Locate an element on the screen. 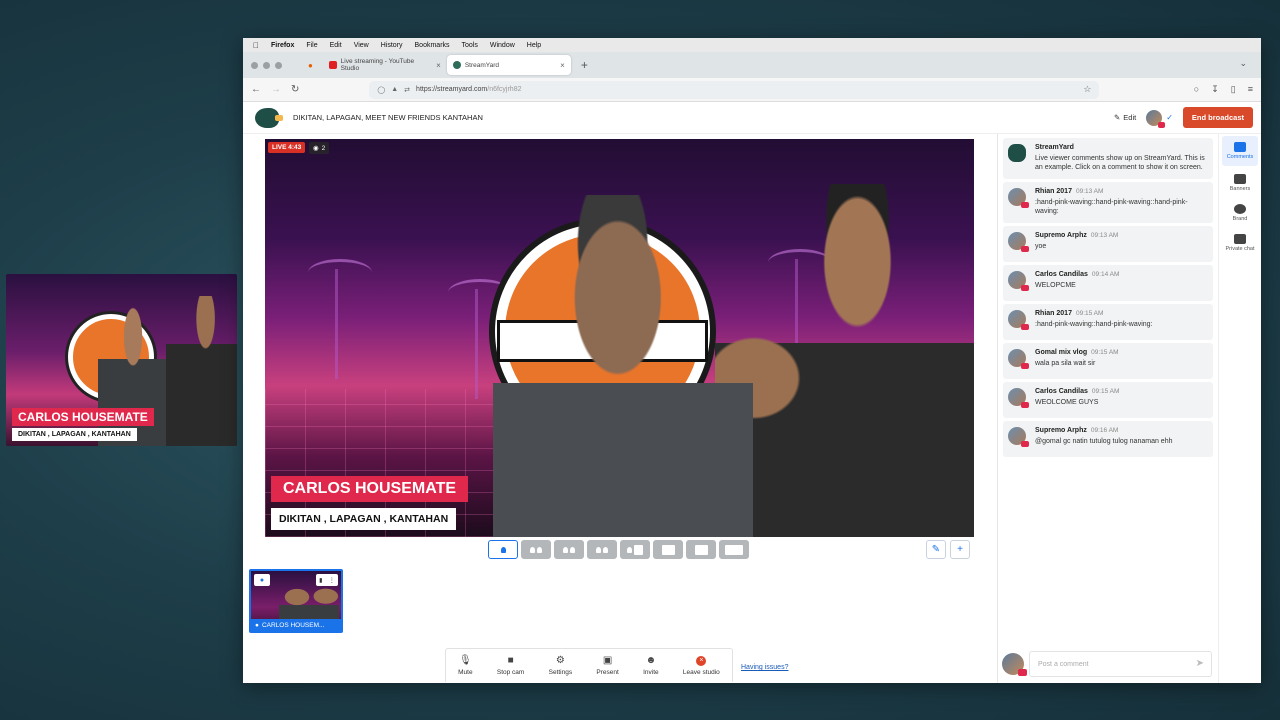  menu-file: File is located at coordinates (311, 45).